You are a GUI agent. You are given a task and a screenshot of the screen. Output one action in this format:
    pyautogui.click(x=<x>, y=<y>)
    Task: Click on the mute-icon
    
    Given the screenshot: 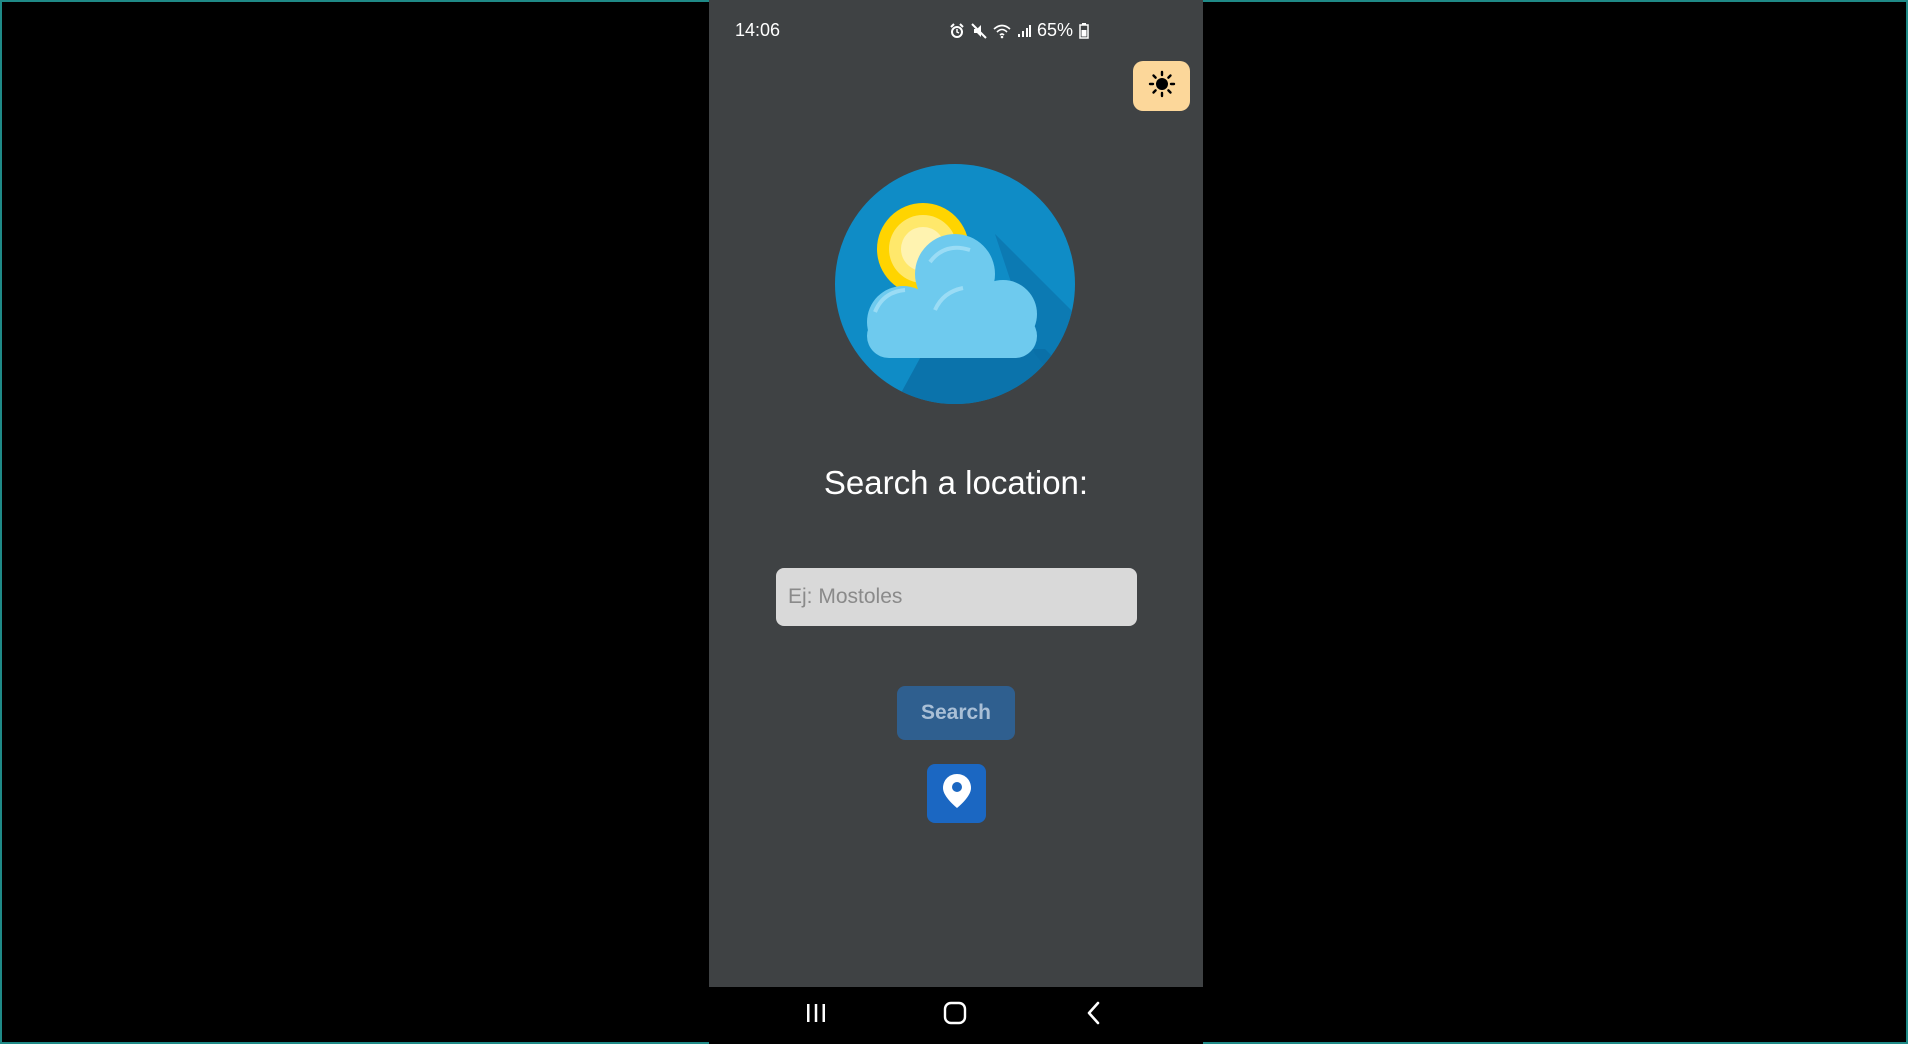 What is the action you would take?
    pyautogui.click(x=979, y=30)
    